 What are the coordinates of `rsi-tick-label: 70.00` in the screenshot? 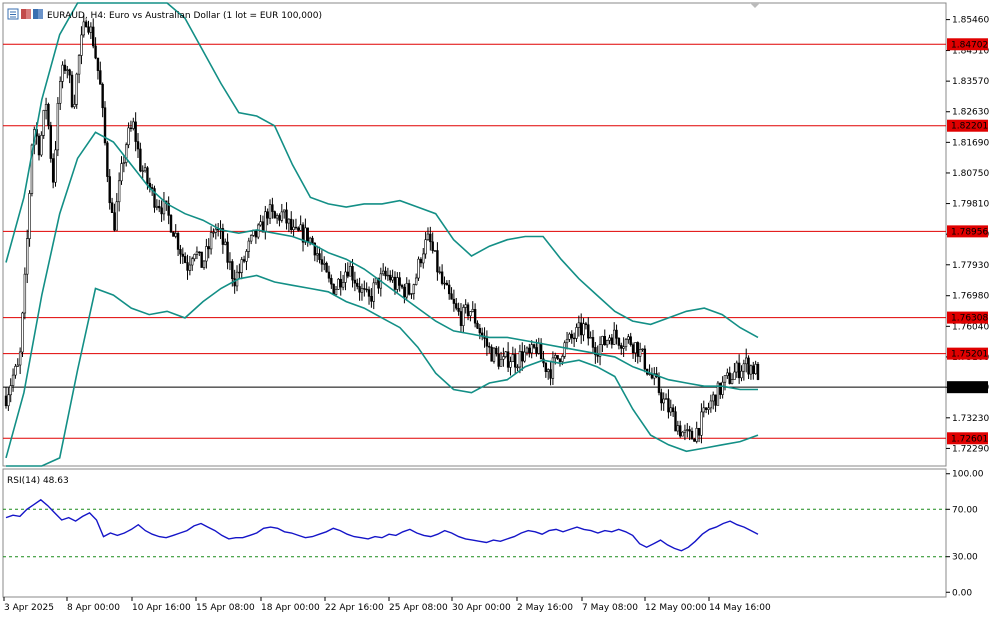 It's located at (965, 510).